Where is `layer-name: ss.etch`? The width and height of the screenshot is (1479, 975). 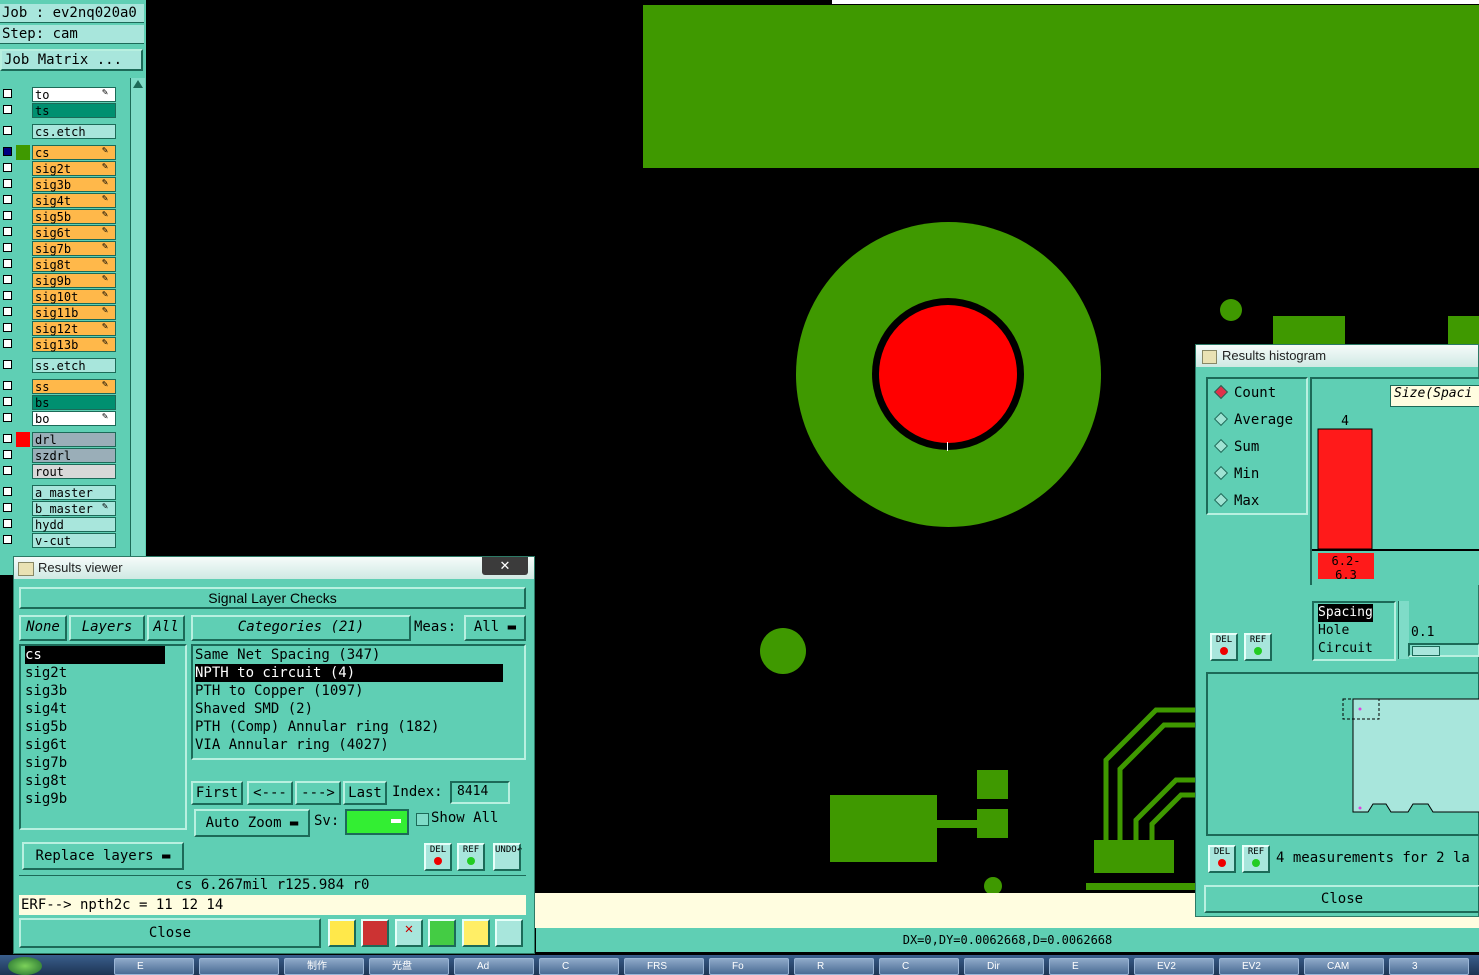
layer-name: ss.etch is located at coordinates (74, 365).